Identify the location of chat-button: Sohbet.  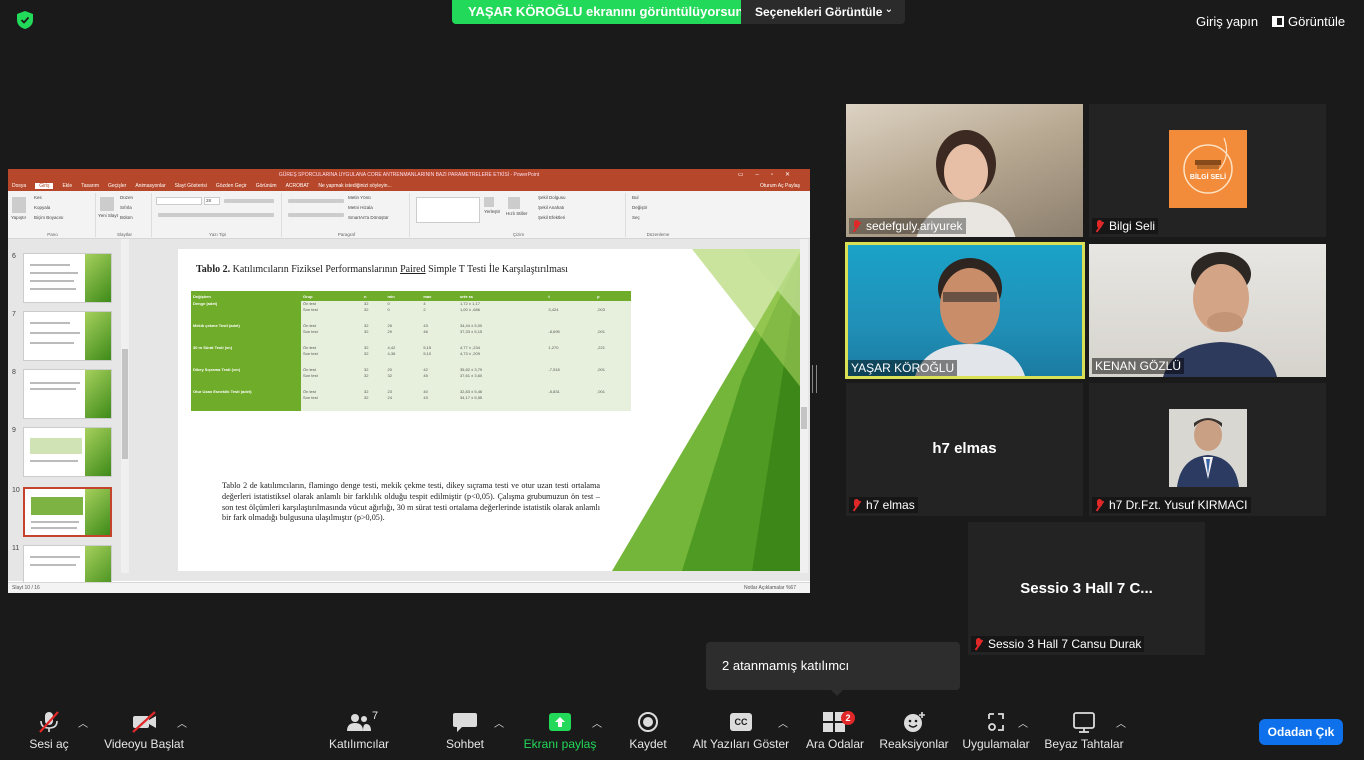
(465, 730).